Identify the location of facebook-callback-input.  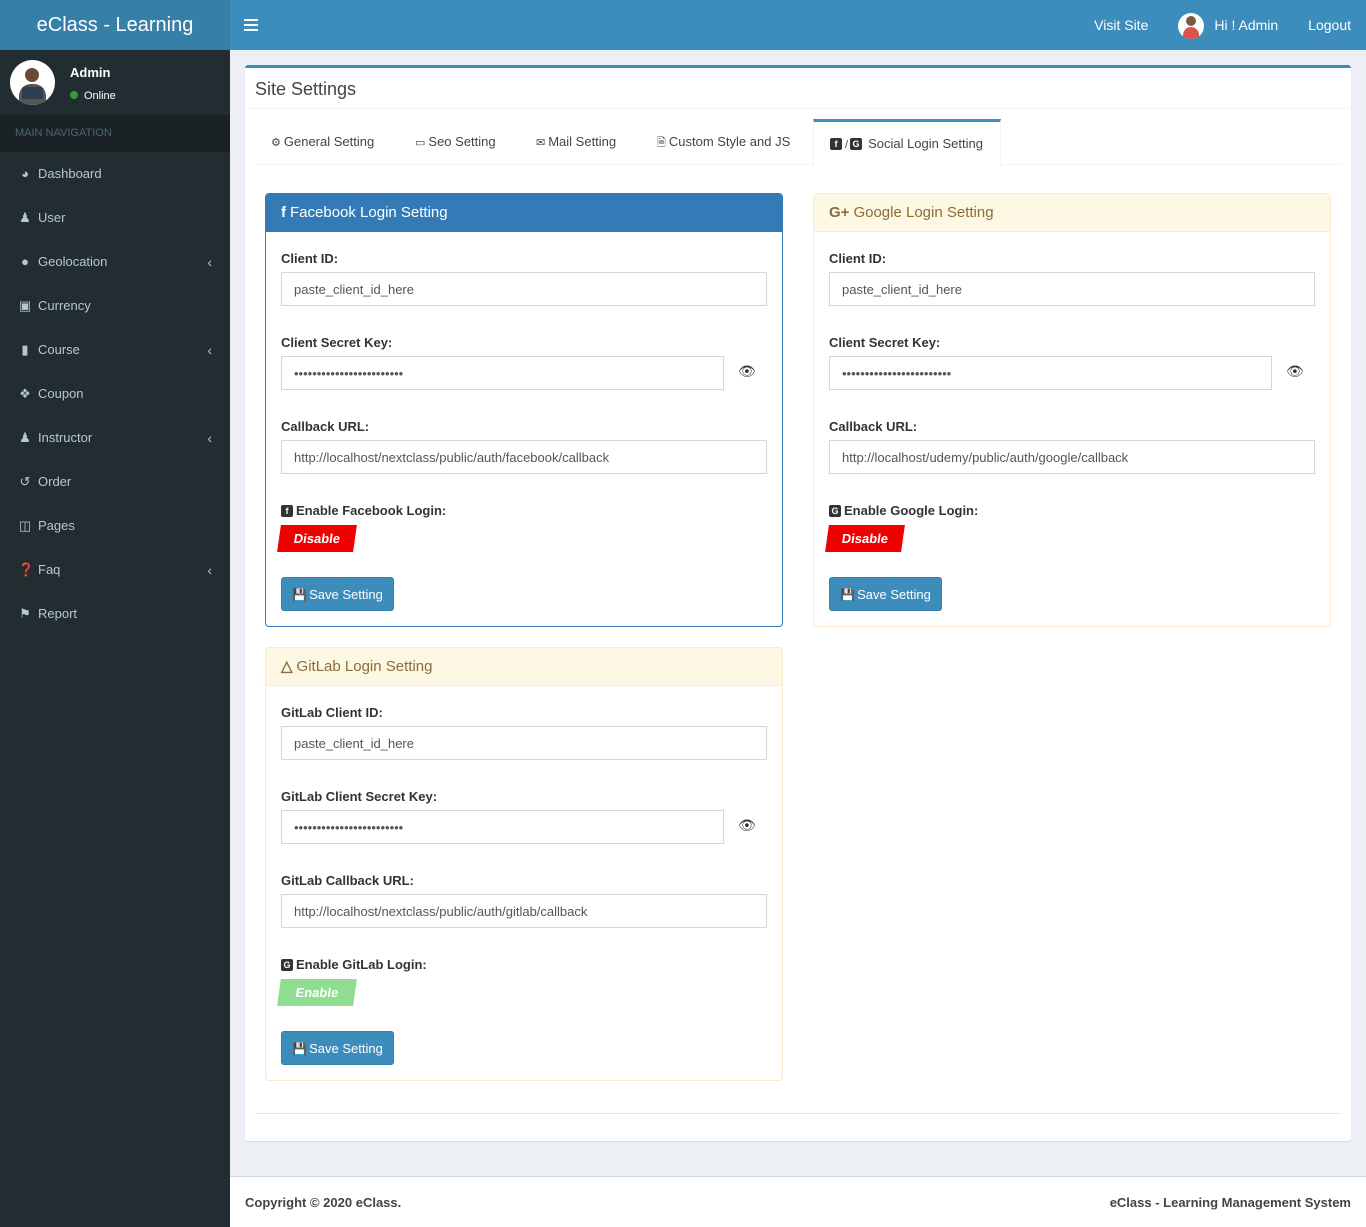
(524, 457).